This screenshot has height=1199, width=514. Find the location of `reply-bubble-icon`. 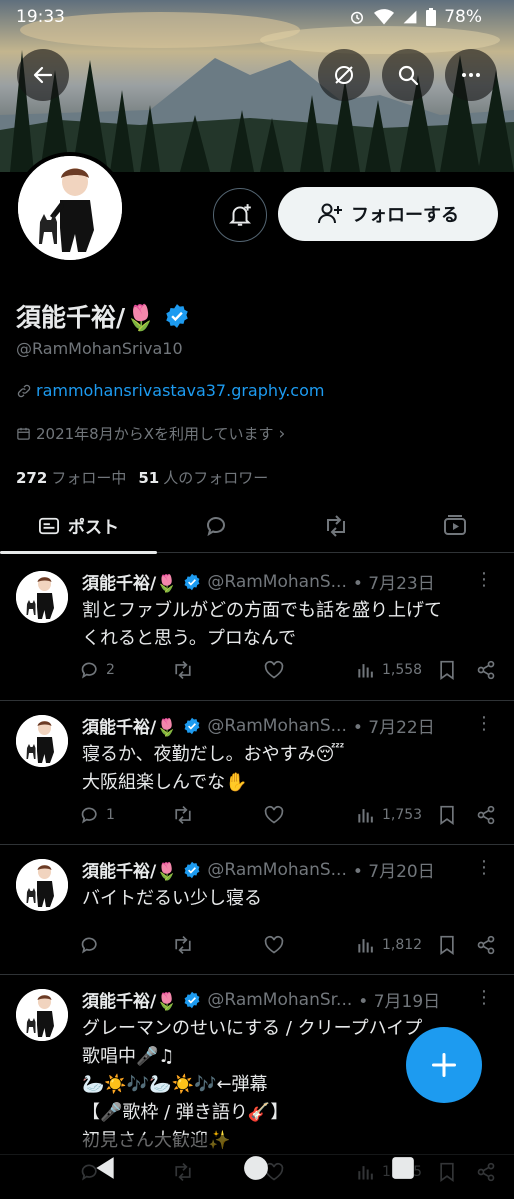

reply-bubble-icon is located at coordinates (216, 526).